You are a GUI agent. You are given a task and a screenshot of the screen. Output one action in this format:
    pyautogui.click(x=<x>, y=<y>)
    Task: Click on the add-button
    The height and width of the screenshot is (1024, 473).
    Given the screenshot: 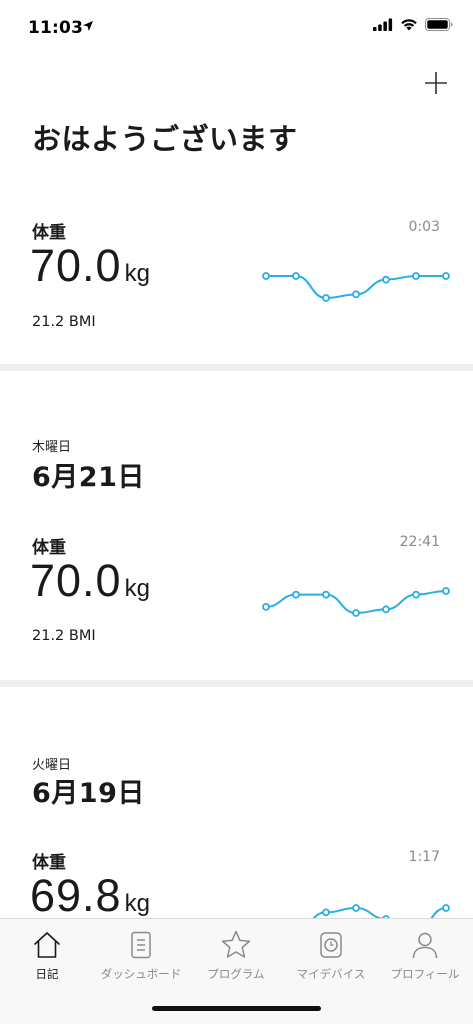 What is the action you would take?
    pyautogui.click(x=436, y=83)
    